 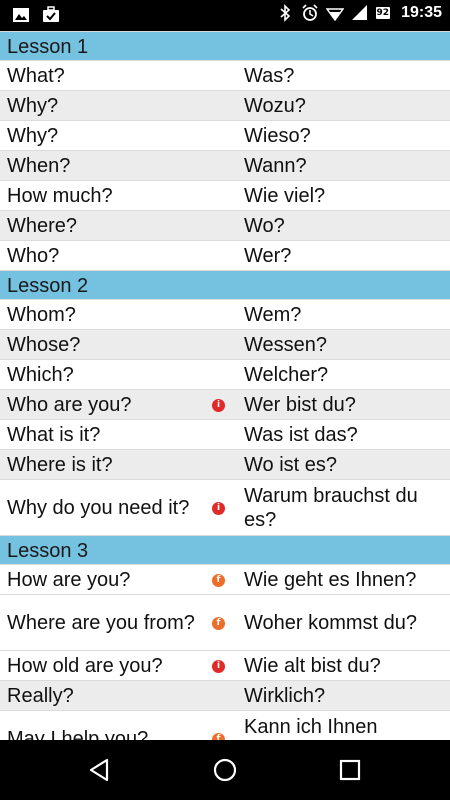 I want to click on phrase-german: Welcher?, so click(x=286, y=374).